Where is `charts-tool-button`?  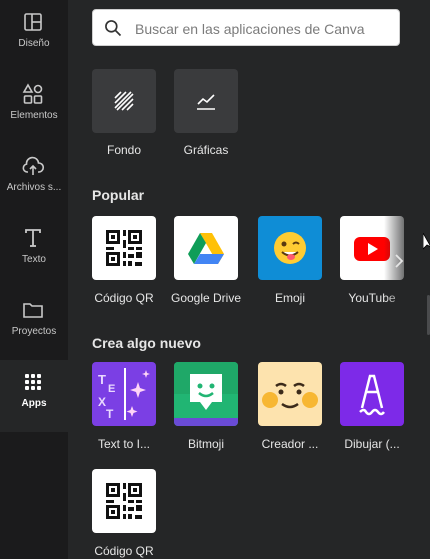
charts-tool-button is located at coordinates (206, 101).